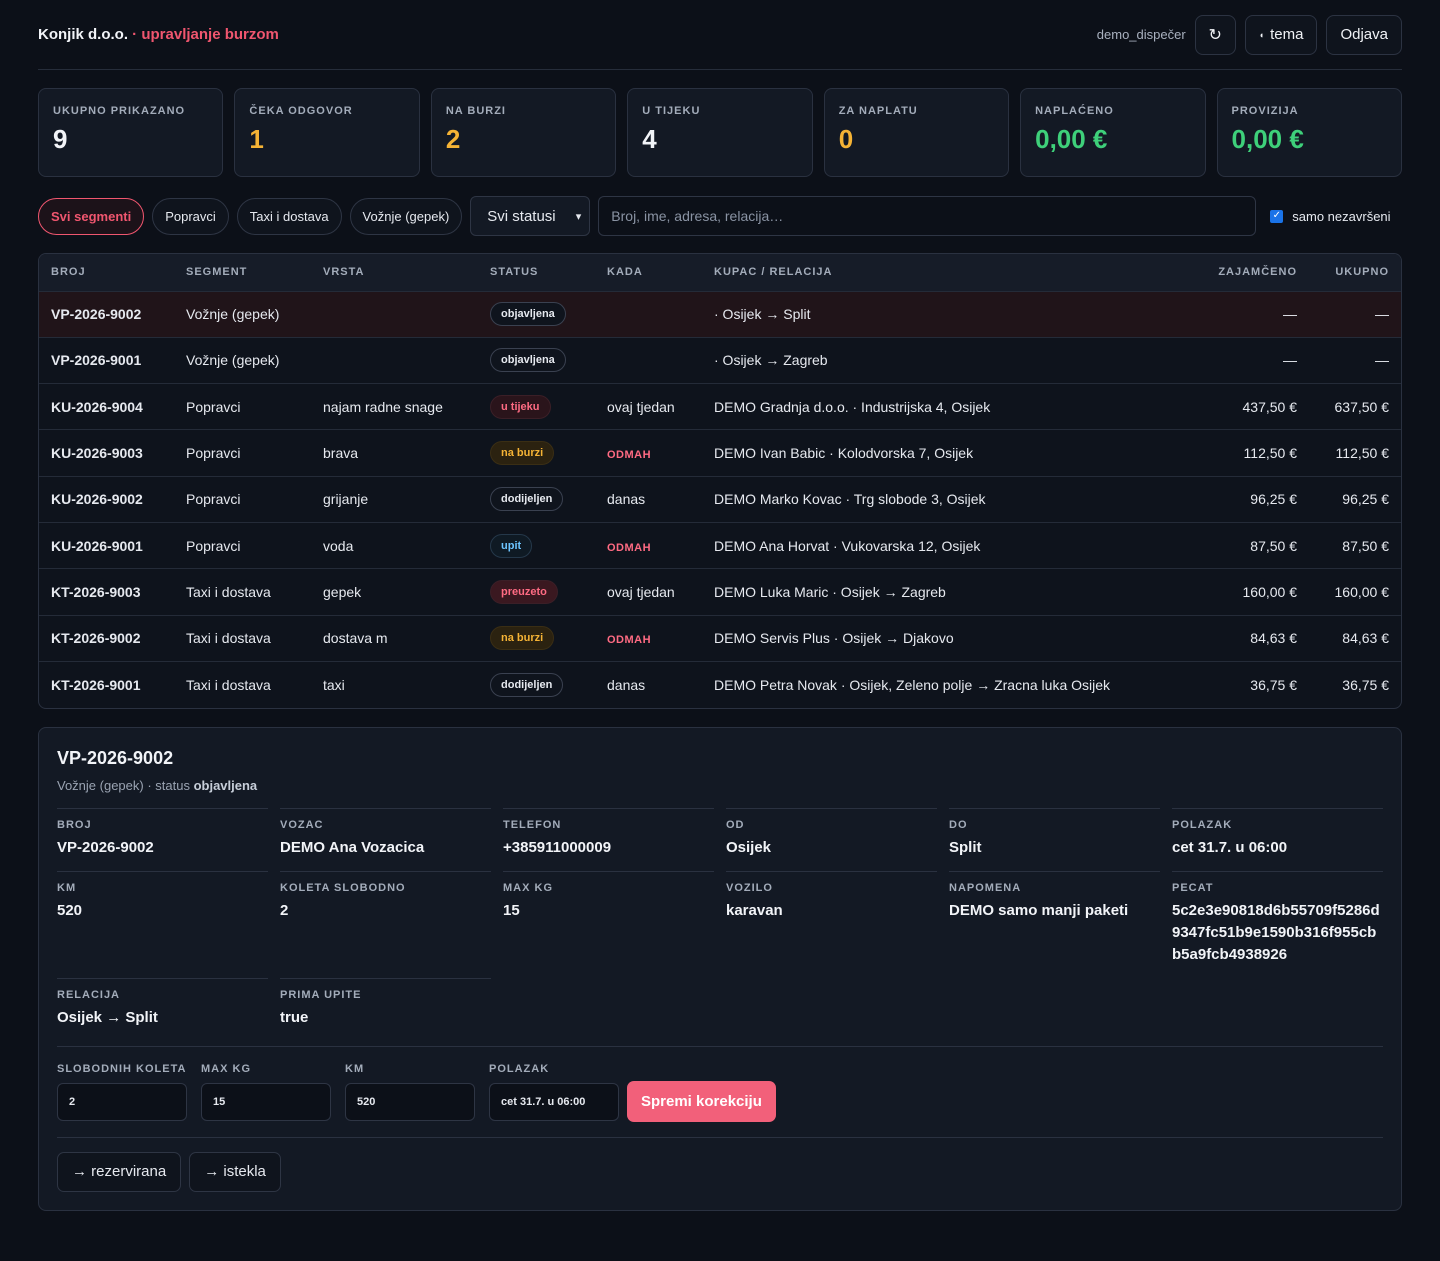 The width and height of the screenshot is (1440, 1261). I want to click on row-status: objavljena, so click(536, 360).